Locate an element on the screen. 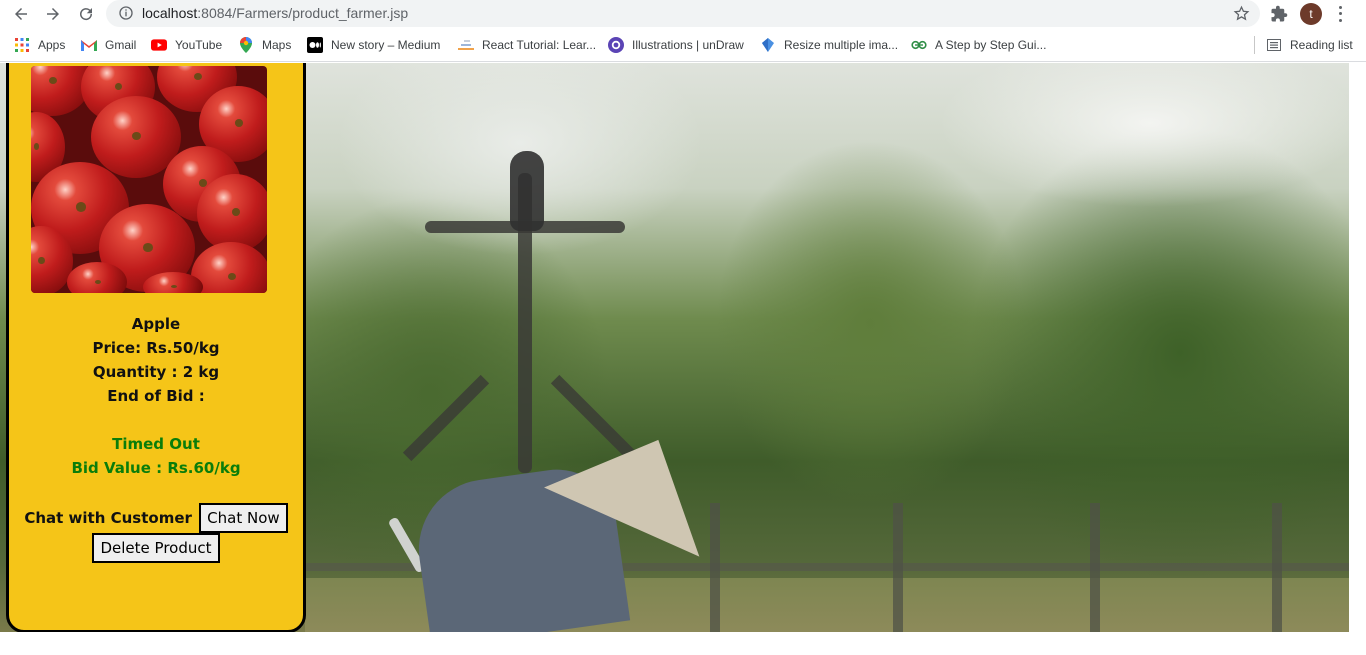 This screenshot has width=1366, height=655. delete-product-button: Delete Product is located at coordinates (156, 548).